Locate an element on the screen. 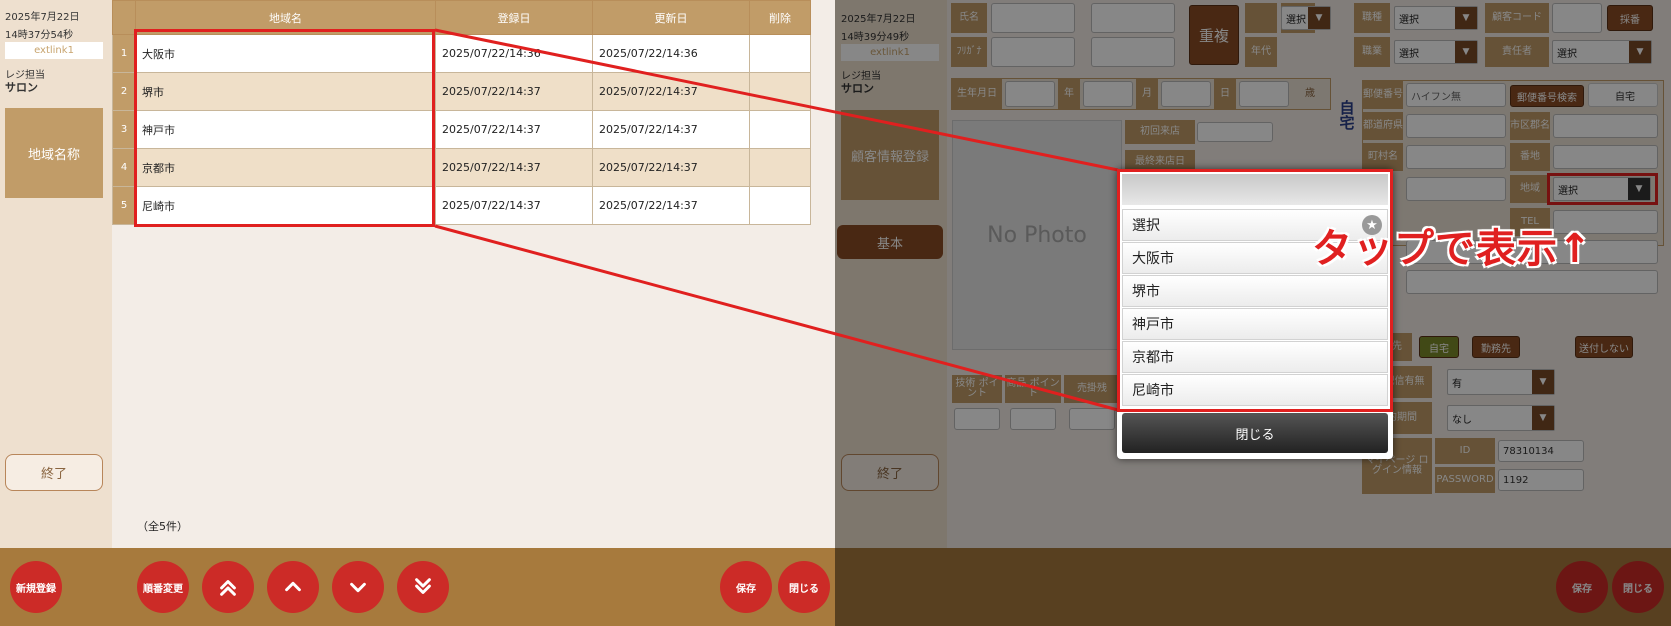 The width and height of the screenshot is (1671, 626). move-top-button is located at coordinates (228, 587).